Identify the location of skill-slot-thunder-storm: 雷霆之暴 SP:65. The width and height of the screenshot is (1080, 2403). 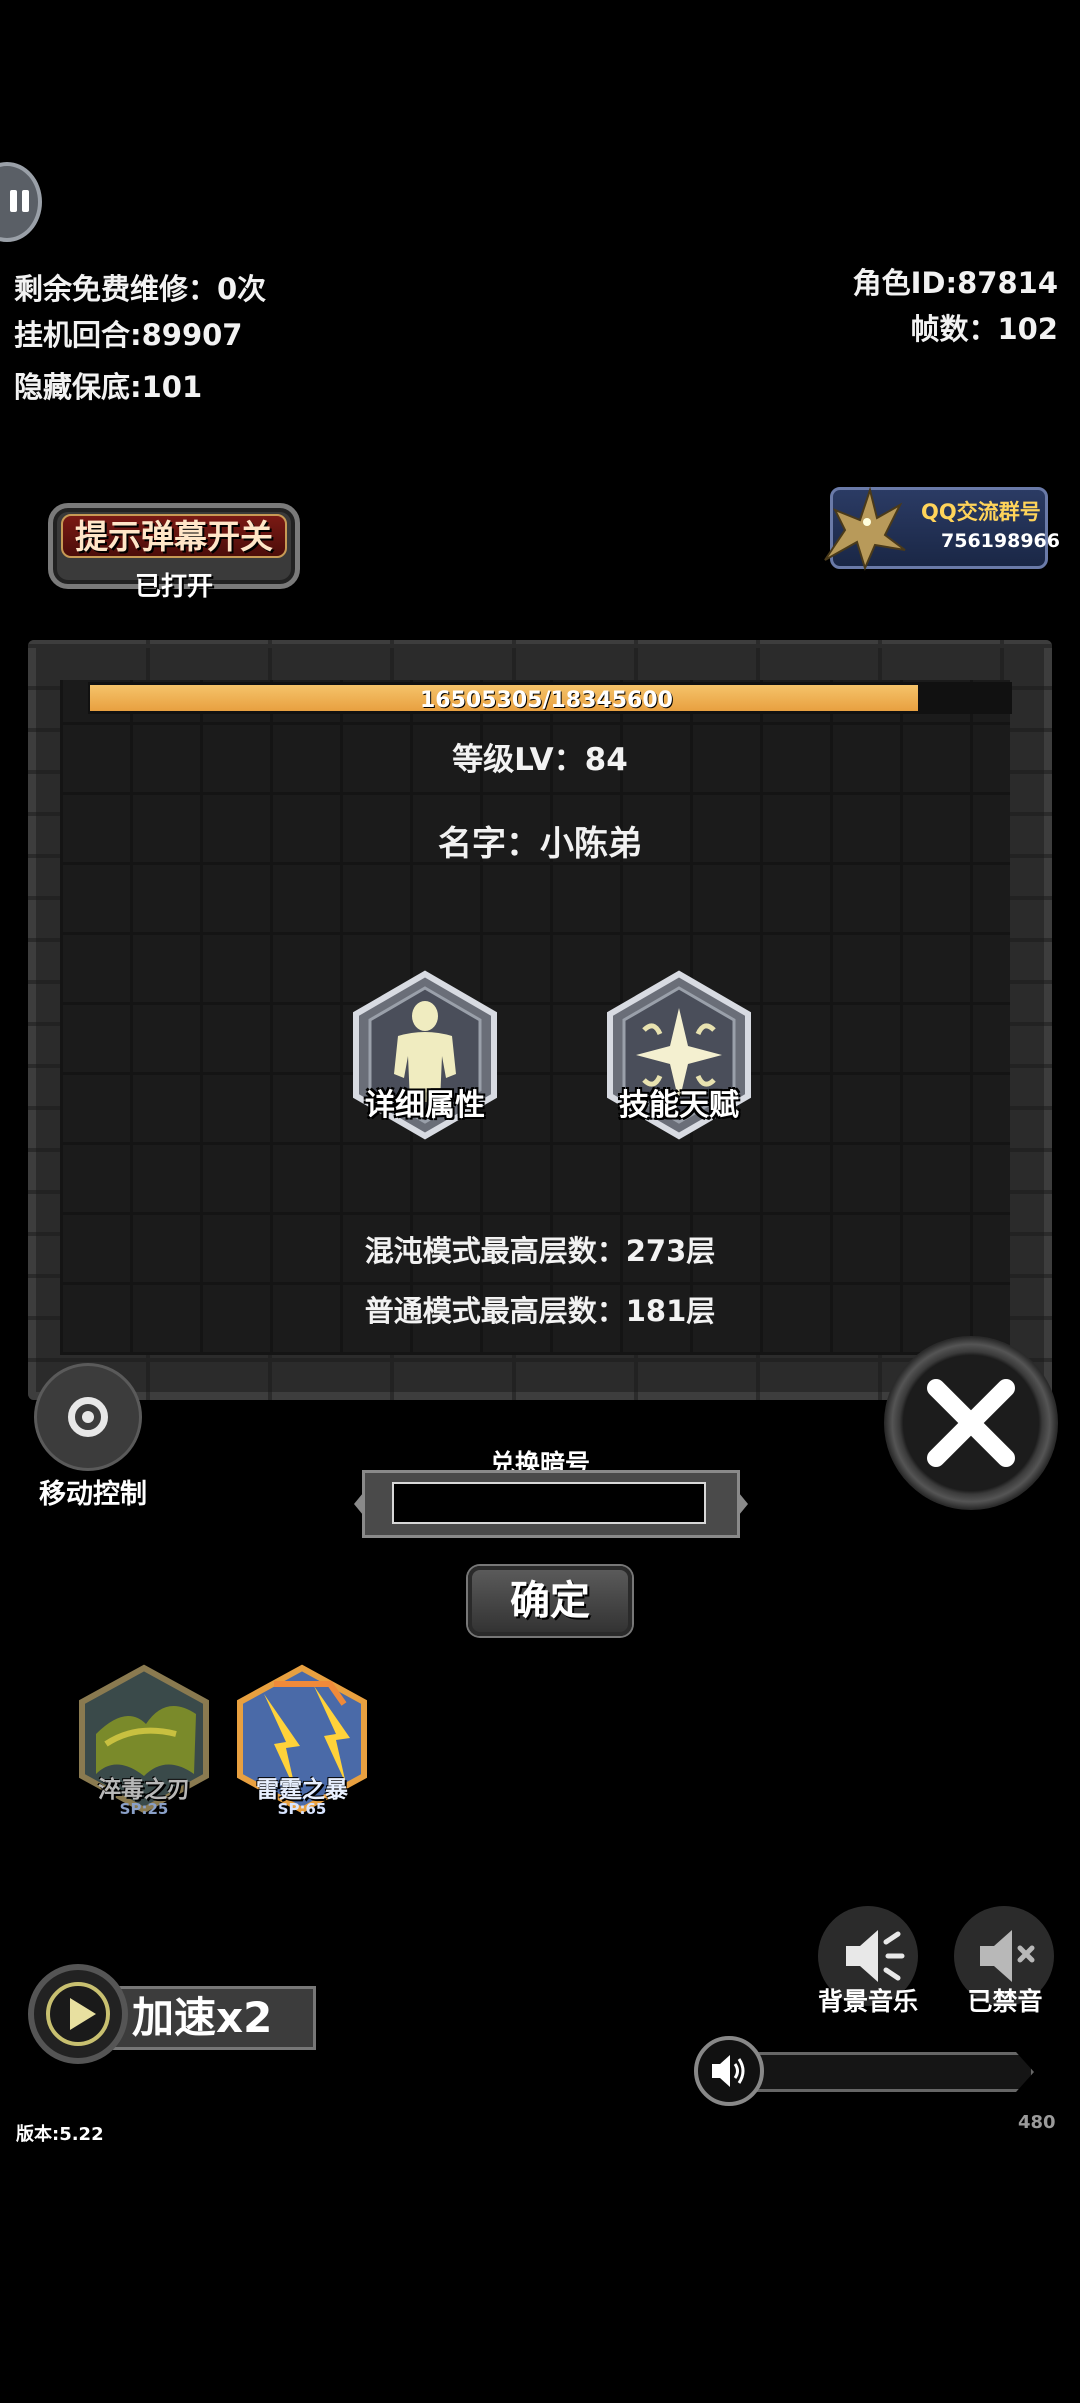
(302, 1741).